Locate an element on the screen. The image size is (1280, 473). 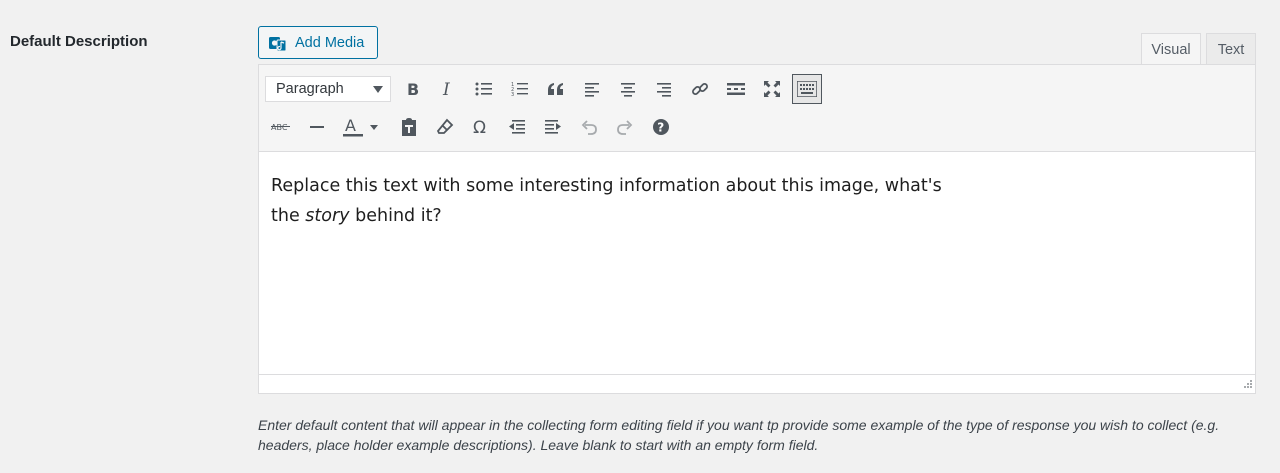
paste-as-text-button is located at coordinates (409, 127).